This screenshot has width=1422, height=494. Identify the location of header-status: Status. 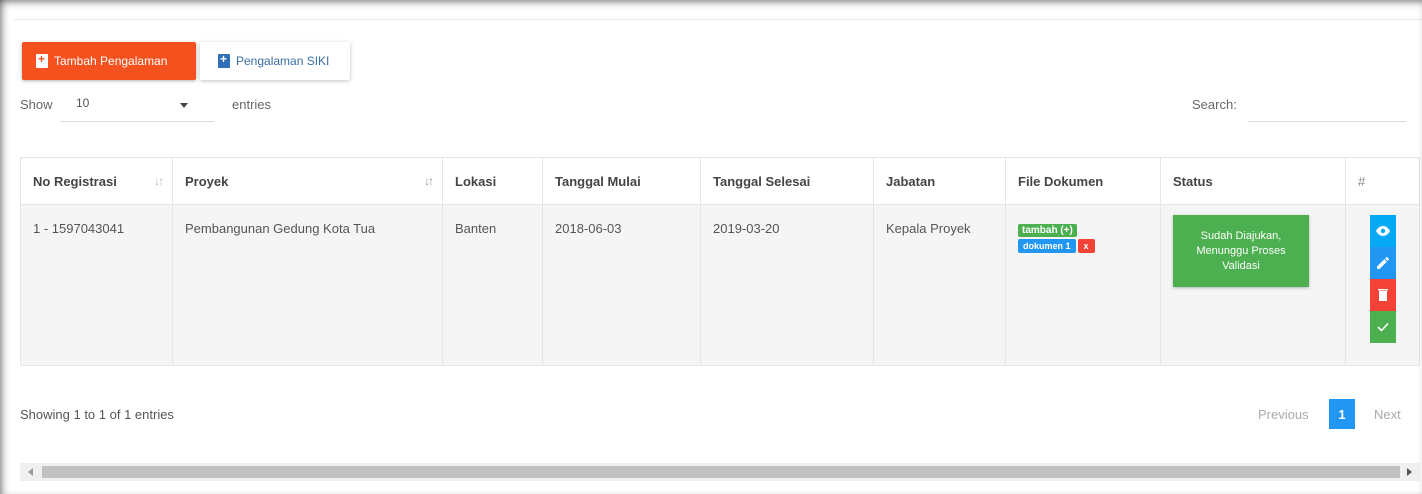
(1253, 181).